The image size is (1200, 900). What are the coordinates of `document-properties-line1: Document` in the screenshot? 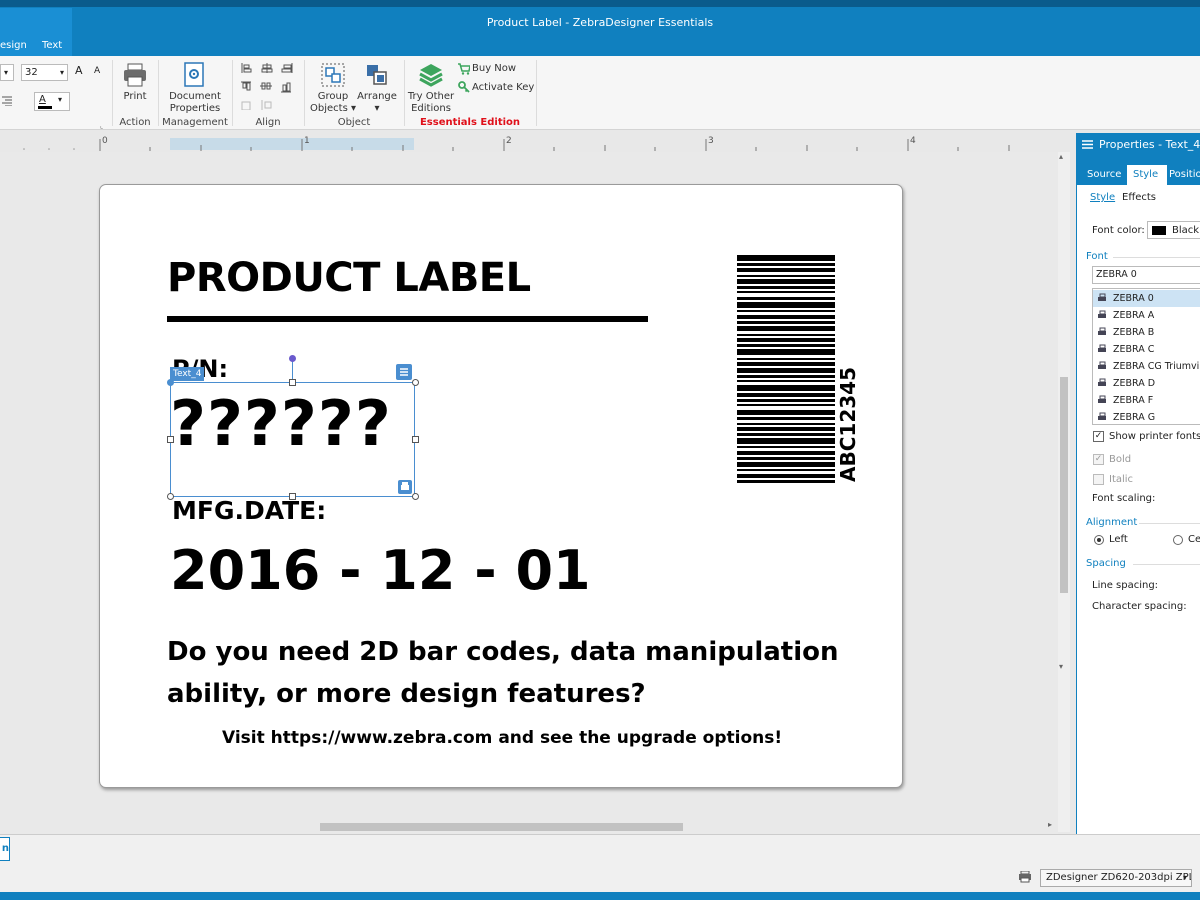 It's located at (195, 97).